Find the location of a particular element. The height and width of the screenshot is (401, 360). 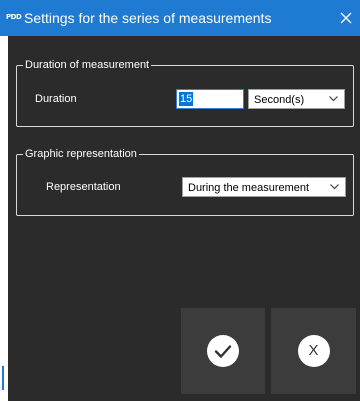

representation-value: During the measurement is located at coordinates (249, 188).